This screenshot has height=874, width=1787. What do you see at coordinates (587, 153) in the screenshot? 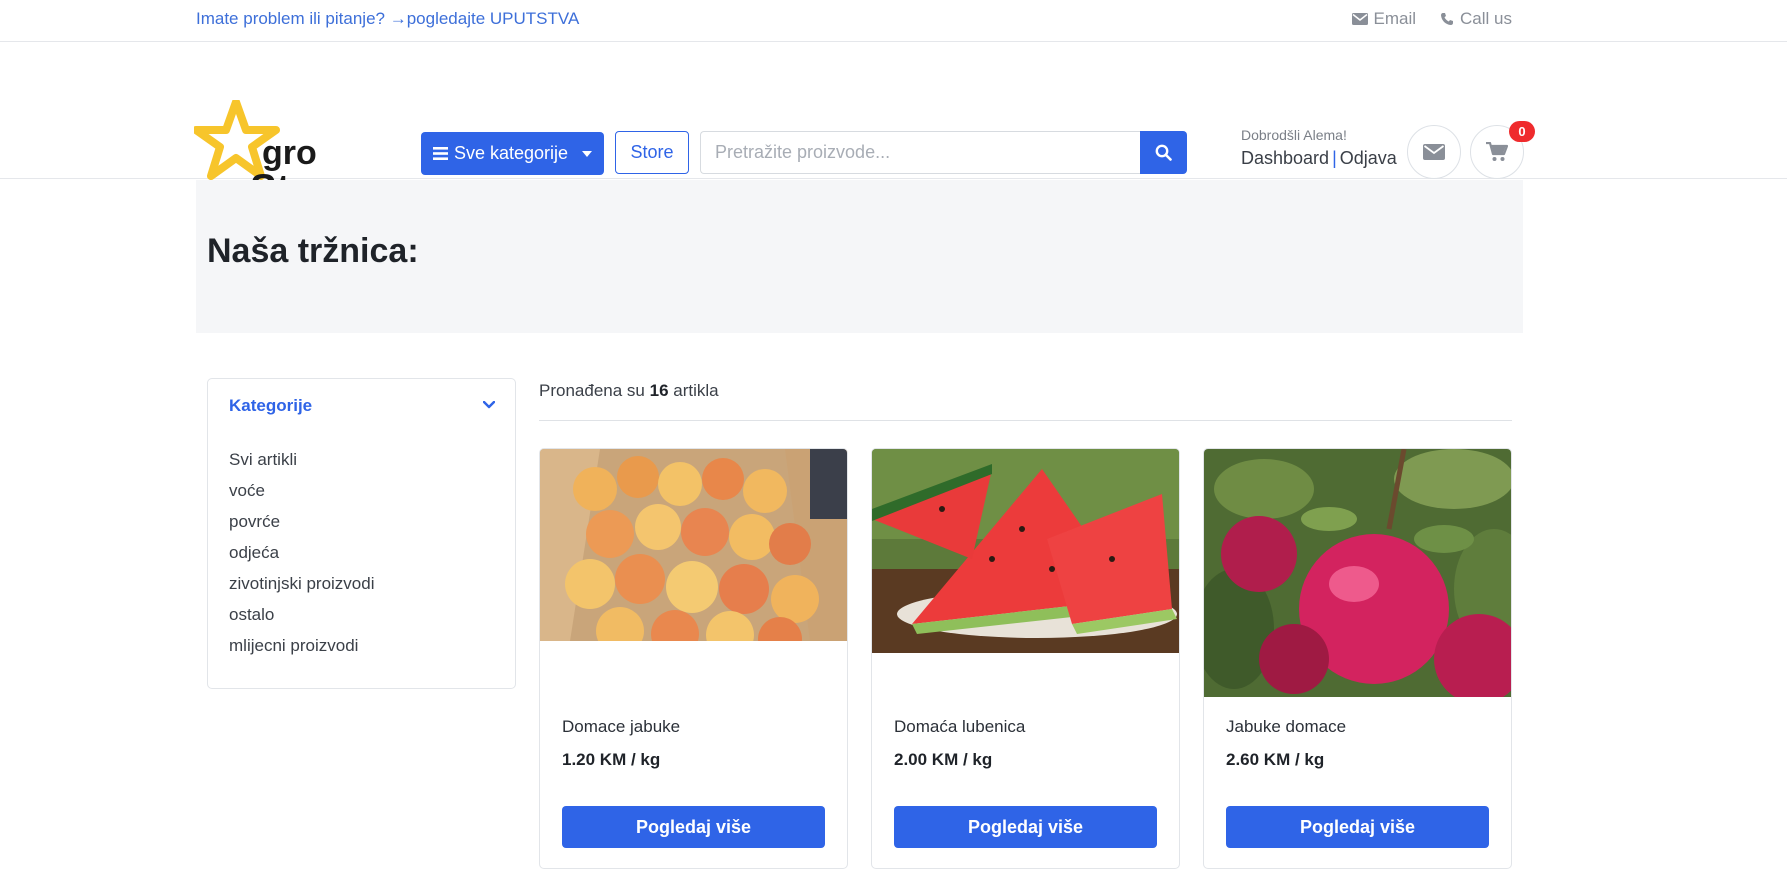
I see `caret-down-icon` at bounding box center [587, 153].